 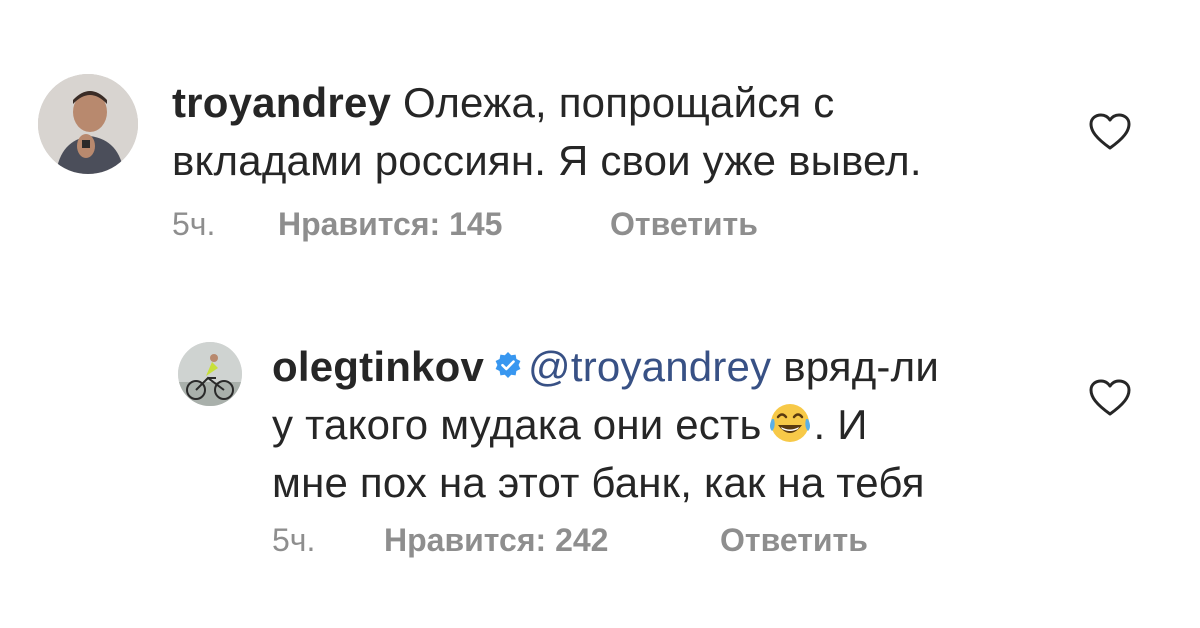 I want to click on verified-badge-icon, so click(x=508, y=365).